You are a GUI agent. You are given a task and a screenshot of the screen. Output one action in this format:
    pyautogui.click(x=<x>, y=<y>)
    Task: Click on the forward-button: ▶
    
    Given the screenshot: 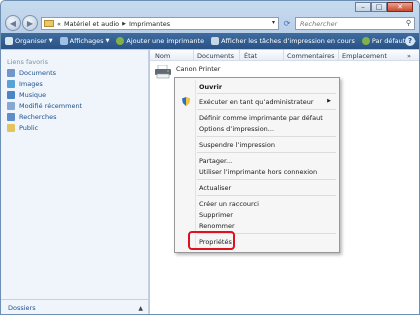 What is the action you would take?
    pyautogui.click(x=30, y=23)
    